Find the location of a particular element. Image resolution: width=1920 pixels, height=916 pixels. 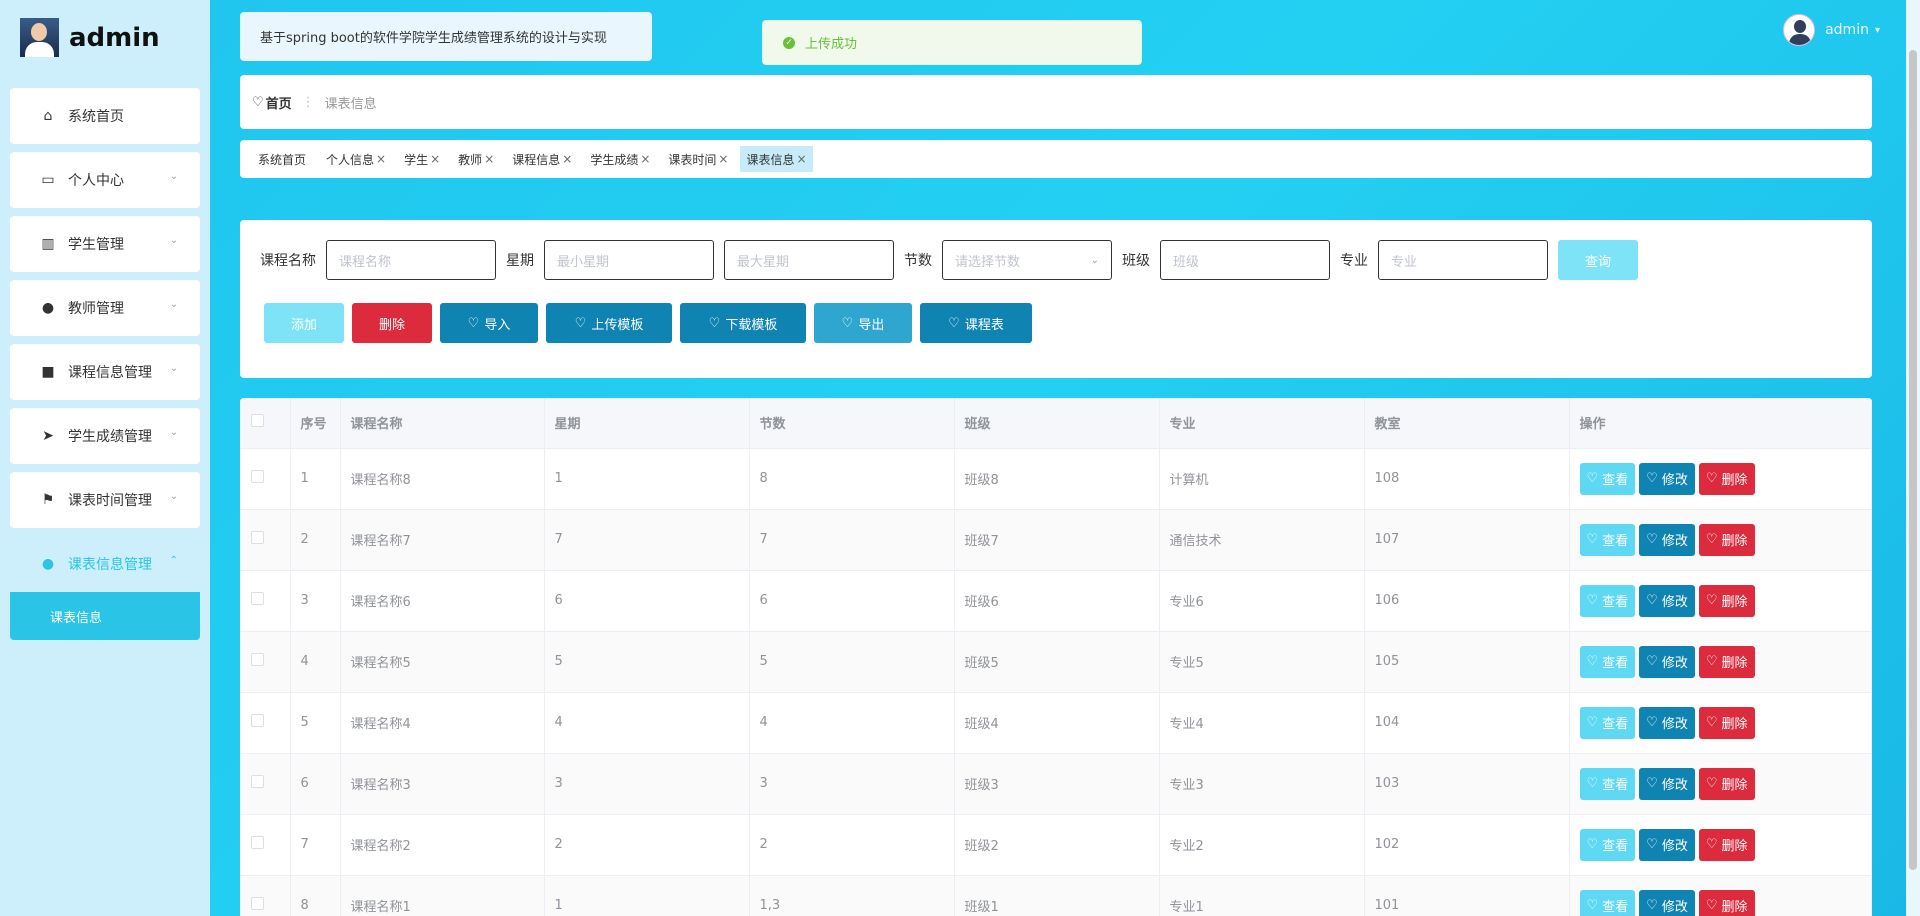

select-all-checkbox is located at coordinates (257, 421).